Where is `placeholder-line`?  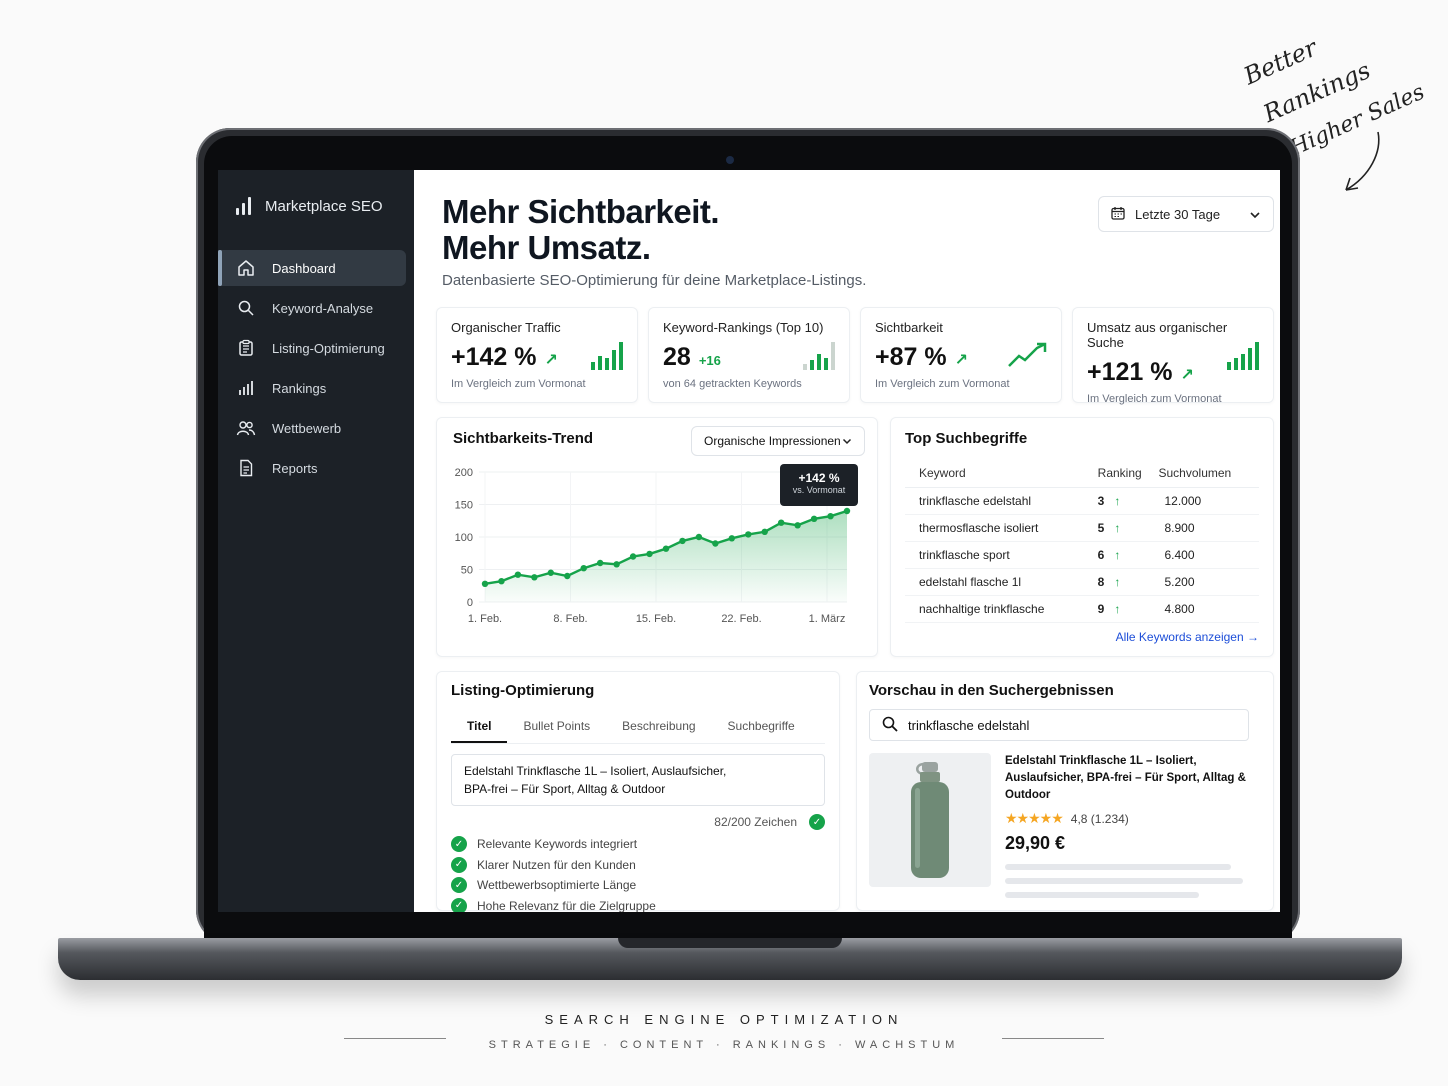
placeholder-line is located at coordinates (1118, 867).